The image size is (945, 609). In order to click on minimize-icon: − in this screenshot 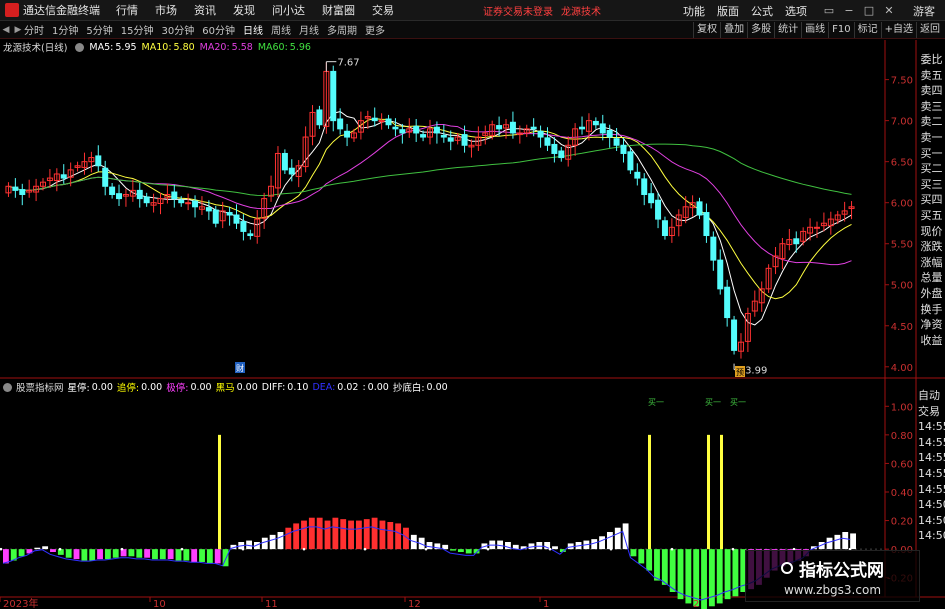, I will do `click(849, 10)`.